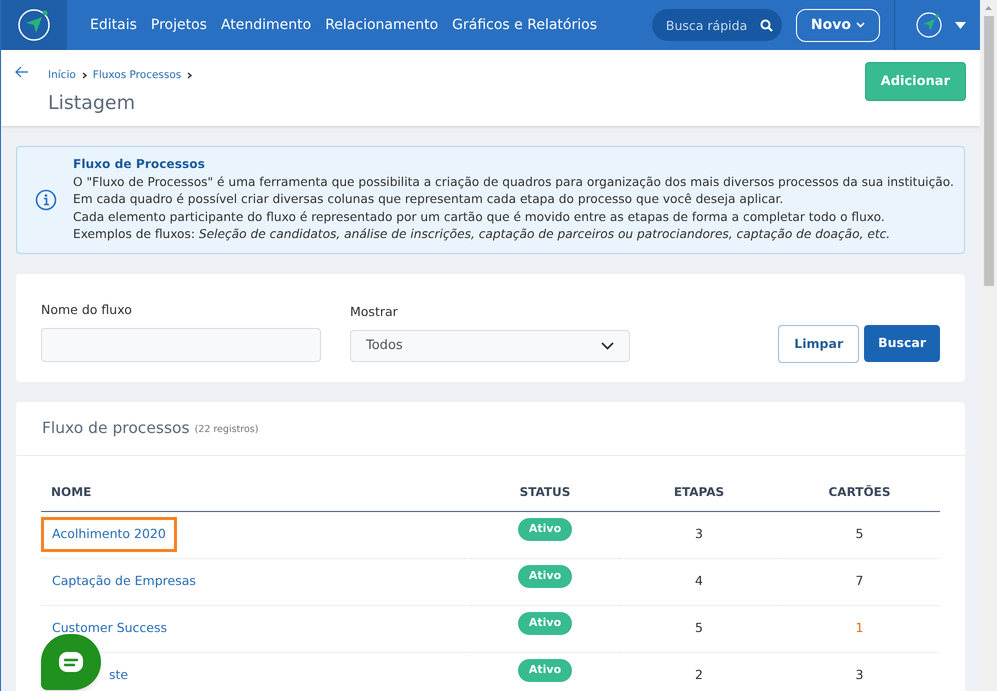 The width and height of the screenshot is (997, 691). What do you see at coordinates (137, 76) in the screenshot?
I see `breadcrumb-link: Fluxos Processos` at bounding box center [137, 76].